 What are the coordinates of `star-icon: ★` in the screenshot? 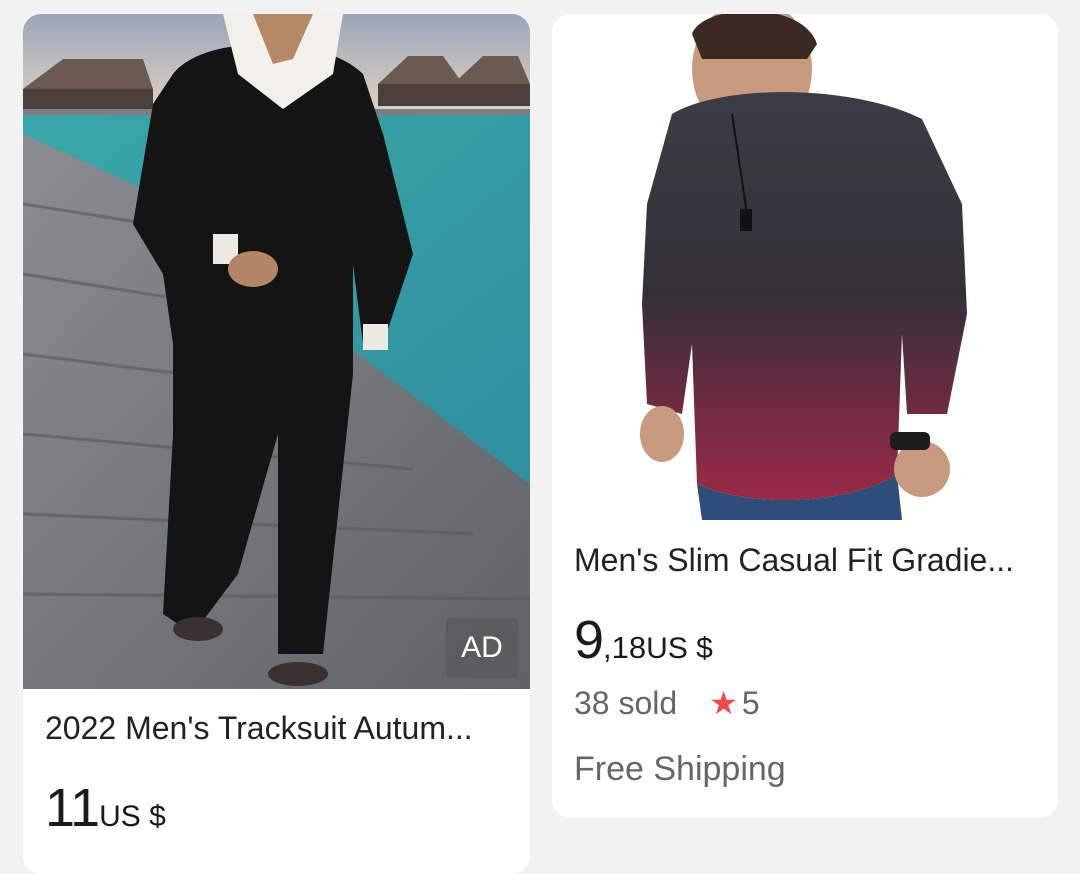 It's located at (723, 703).